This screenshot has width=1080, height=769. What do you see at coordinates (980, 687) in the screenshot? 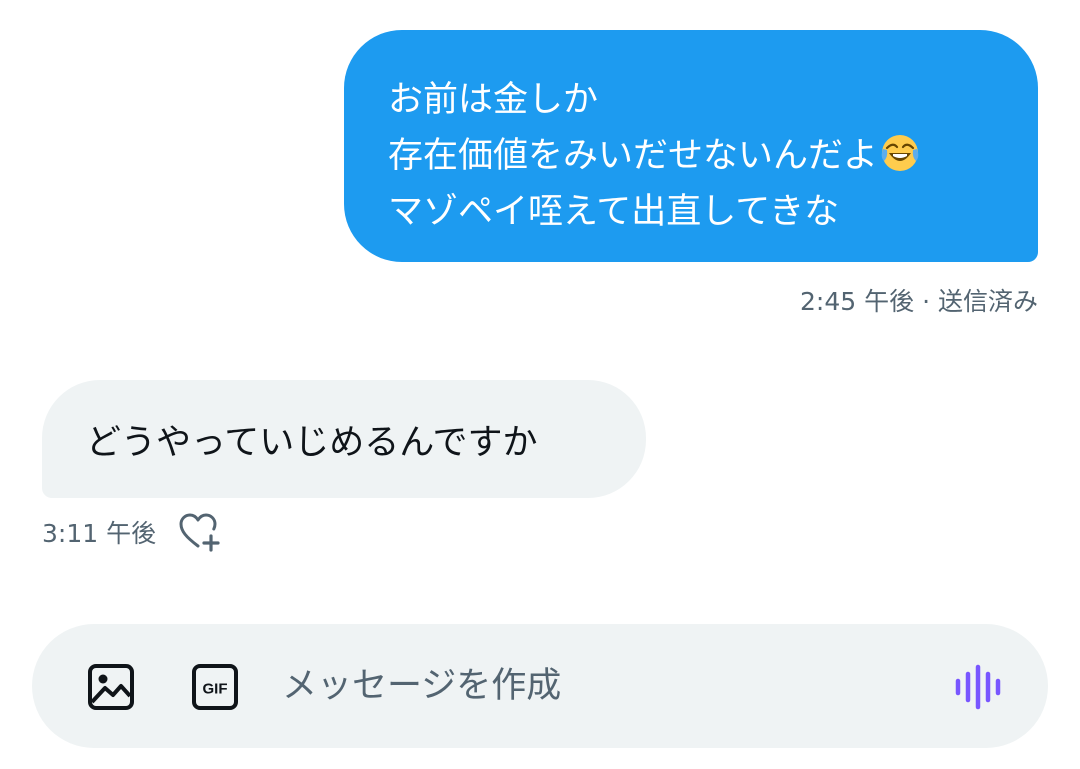
I see `voice-waveform-icon` at bounding box center [980, 687].